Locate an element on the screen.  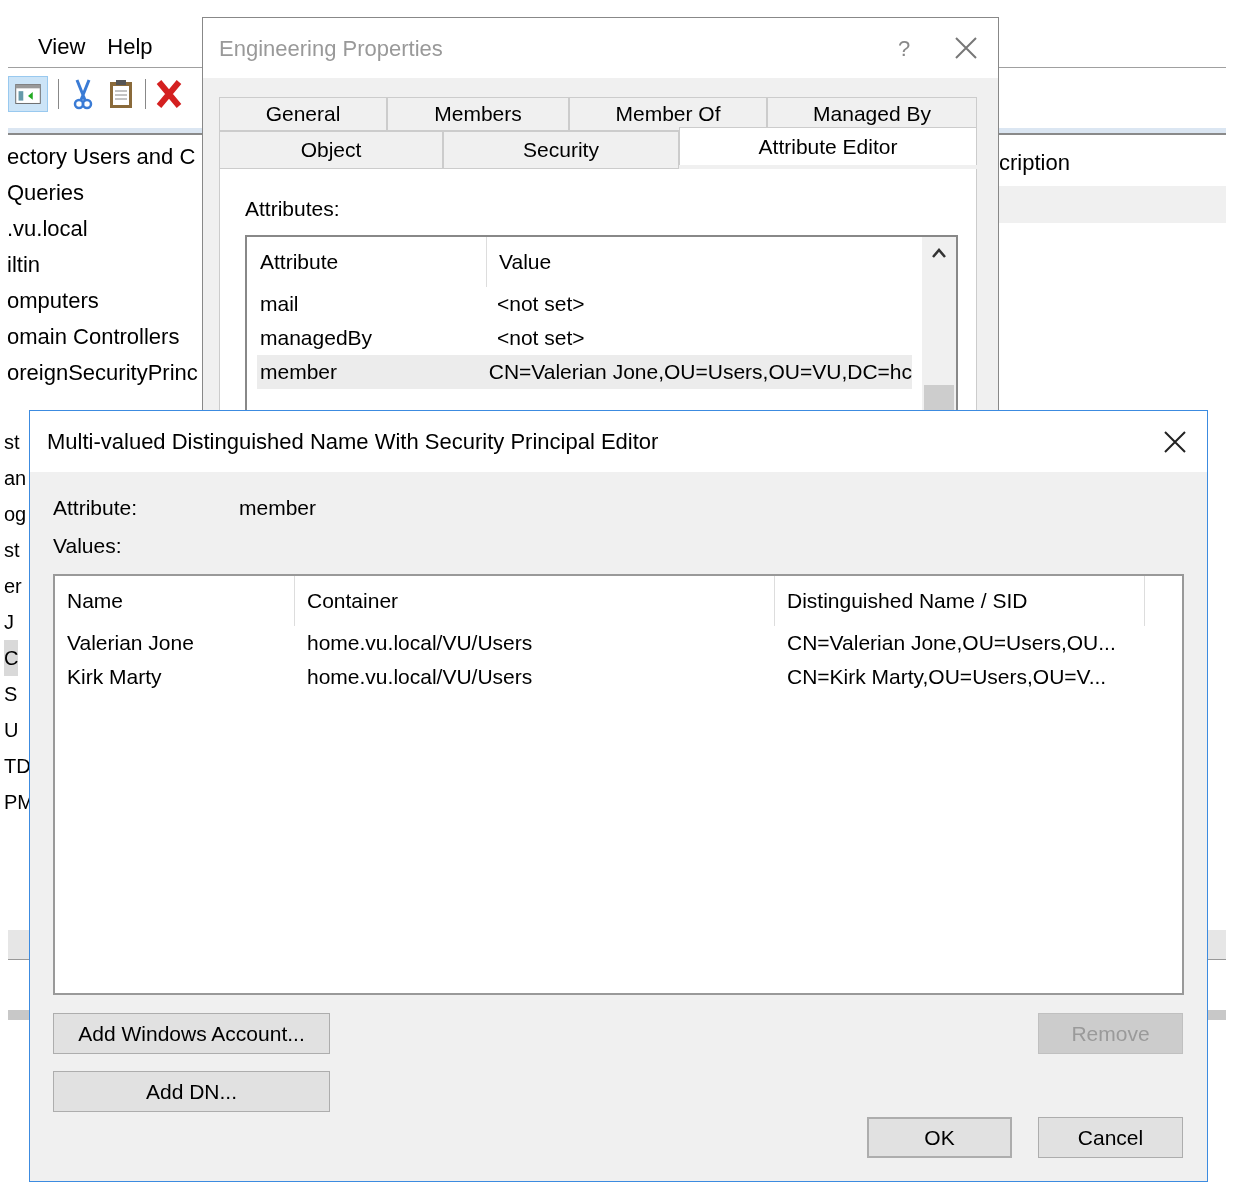
tree-item: Queries is located at coordinates (46, 192).